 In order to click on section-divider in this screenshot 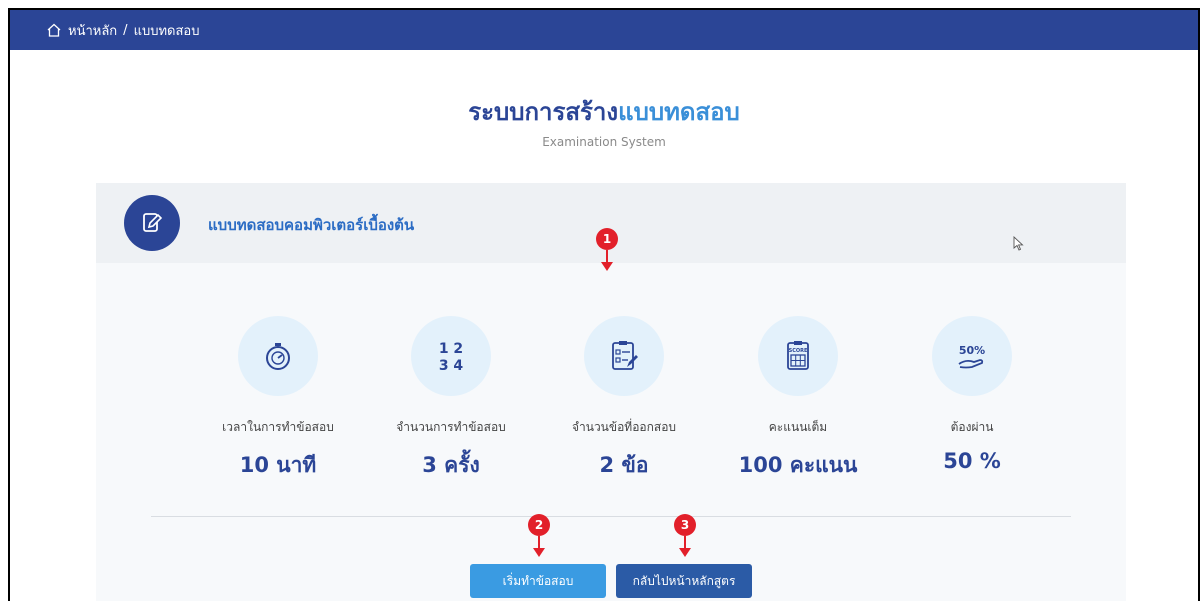, I will do `click(611, 516)`.